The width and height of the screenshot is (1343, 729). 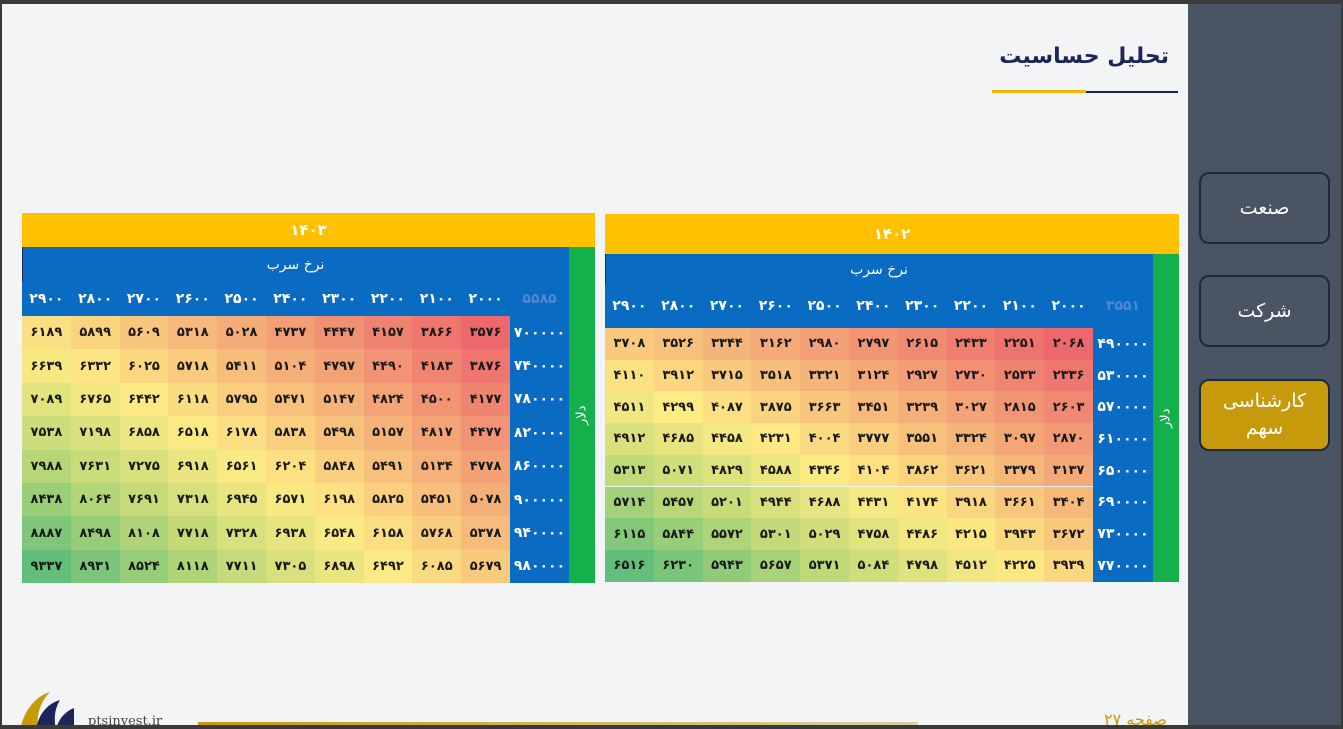 What do you see at coordinates (339, 433) in the screenshot?
I see `data-cell: ۵۴۹۸` at bounding box center [339, 433].